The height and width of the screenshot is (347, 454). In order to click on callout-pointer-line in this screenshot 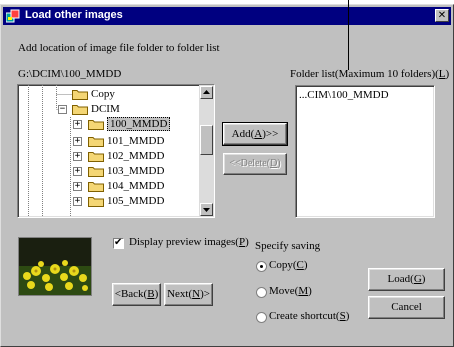, I will do `click(348, 35)`.